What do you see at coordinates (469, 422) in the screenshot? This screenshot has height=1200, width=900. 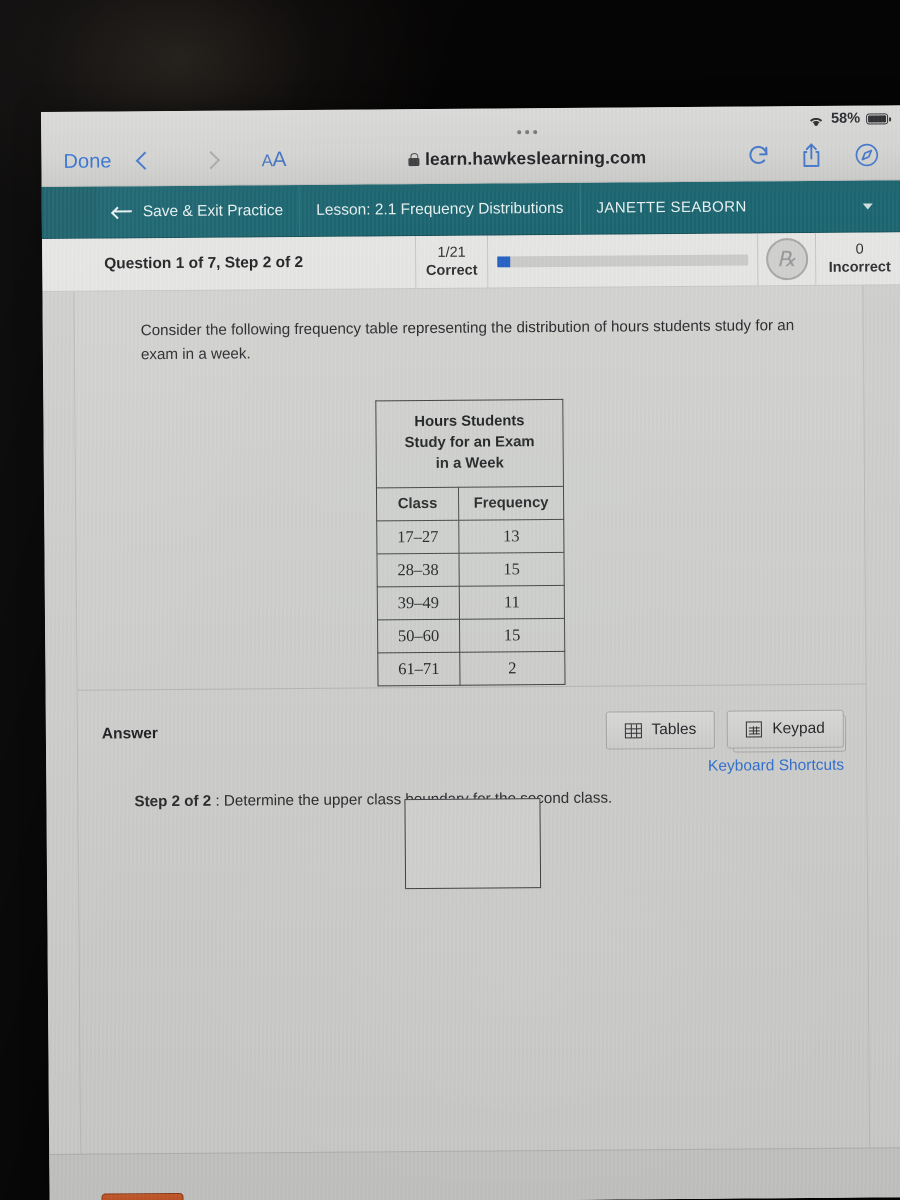 I see `table-caption-line-1: Hours Students` at bounding box center [469, 422].